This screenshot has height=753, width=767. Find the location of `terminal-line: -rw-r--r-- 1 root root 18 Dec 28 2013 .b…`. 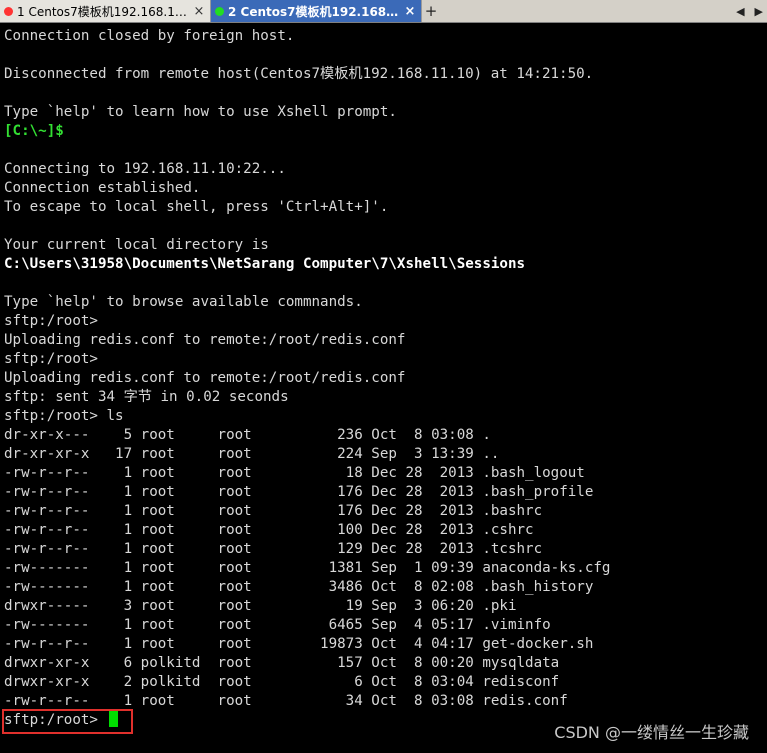

terminal-line: -rw-r--r-- 1 root root 18 Dec 28 2013 .b… is located at coordinates (294, 473).